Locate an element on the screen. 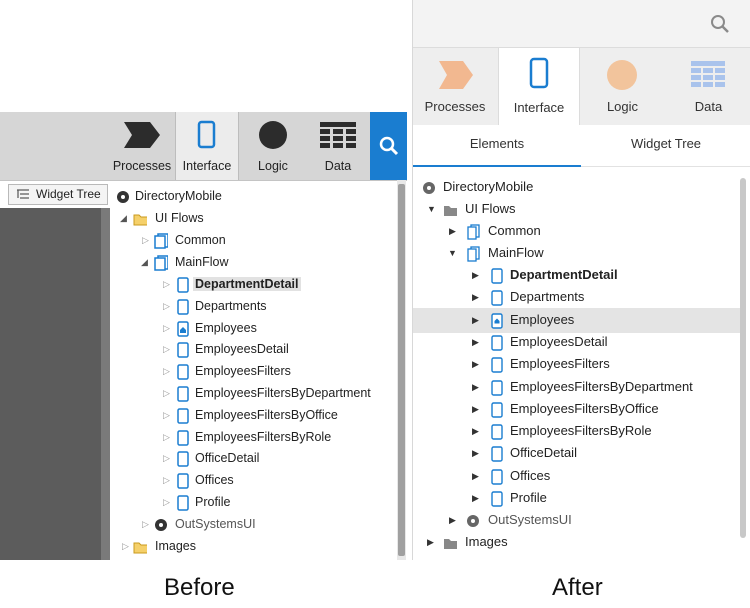 This screenshot has width=750, height=608. subtab-label: Elements is located at coordinates (497, 143).